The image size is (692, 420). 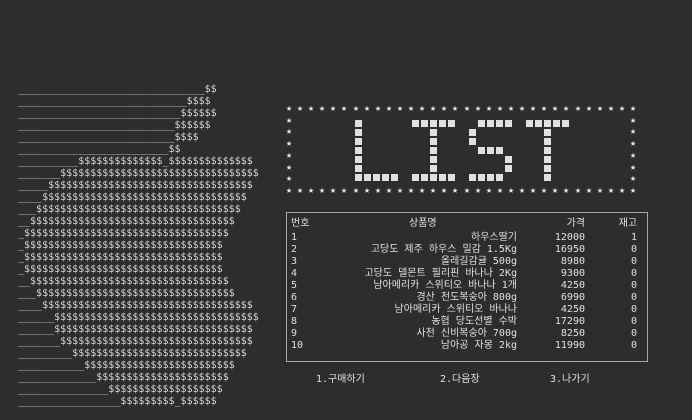 I want to click on menu-buy: 1.구매하기, so click(x=340, y=377).